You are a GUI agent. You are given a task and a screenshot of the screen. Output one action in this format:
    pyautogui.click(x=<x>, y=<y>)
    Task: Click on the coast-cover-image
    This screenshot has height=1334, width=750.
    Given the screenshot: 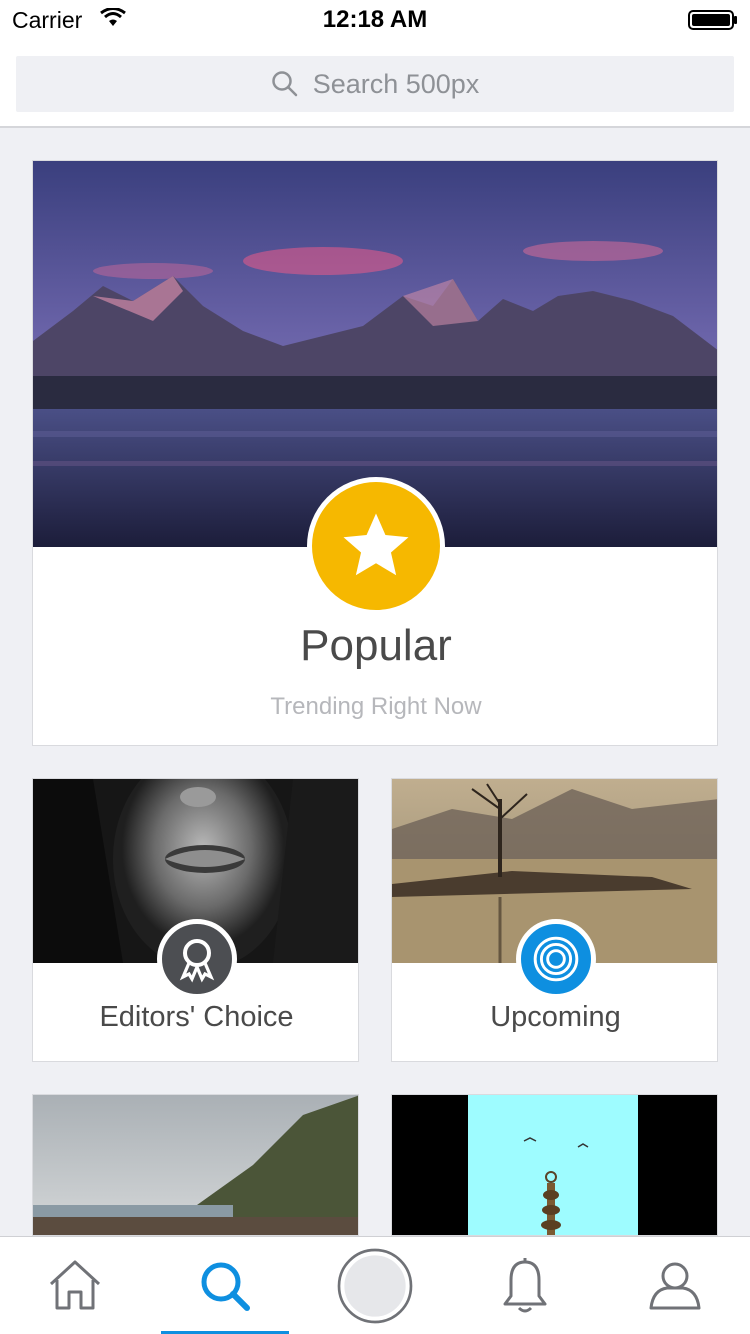 What is the action you would take?
    pyautogui.click(x=195, y=1165)
    